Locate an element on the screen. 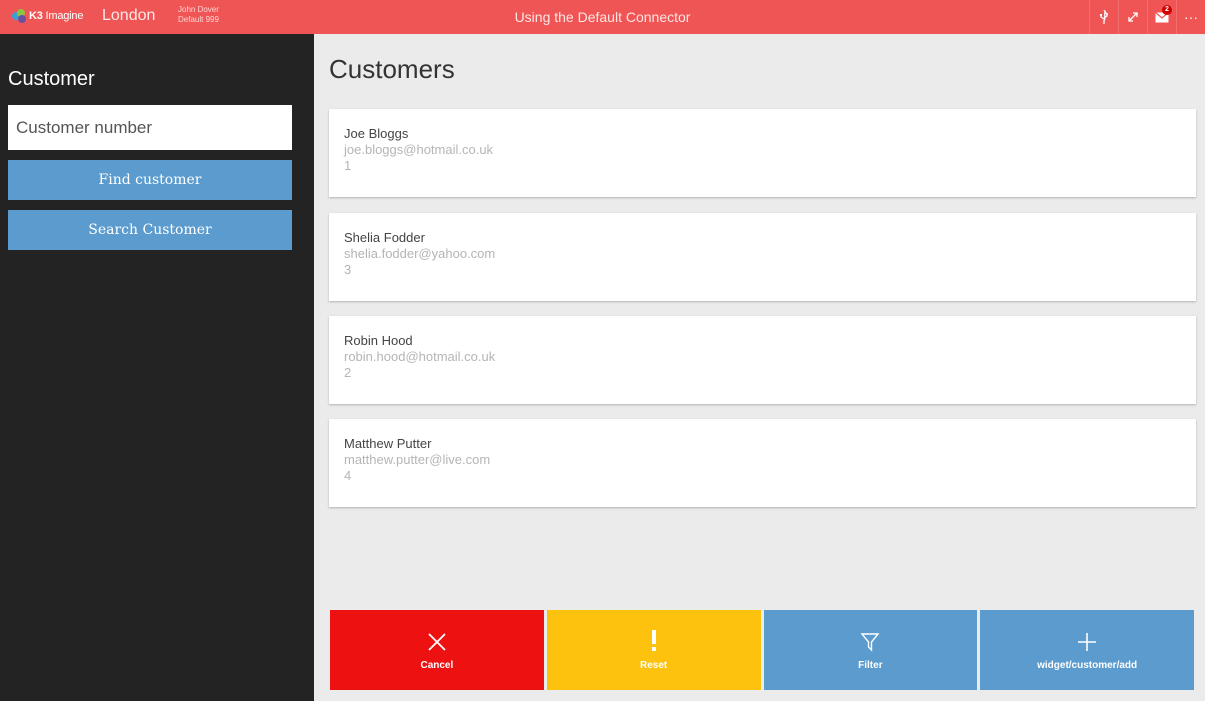 This screenshot has height=701, width=1205. cancel-label: Cancel is located at coordinates (437, 665).